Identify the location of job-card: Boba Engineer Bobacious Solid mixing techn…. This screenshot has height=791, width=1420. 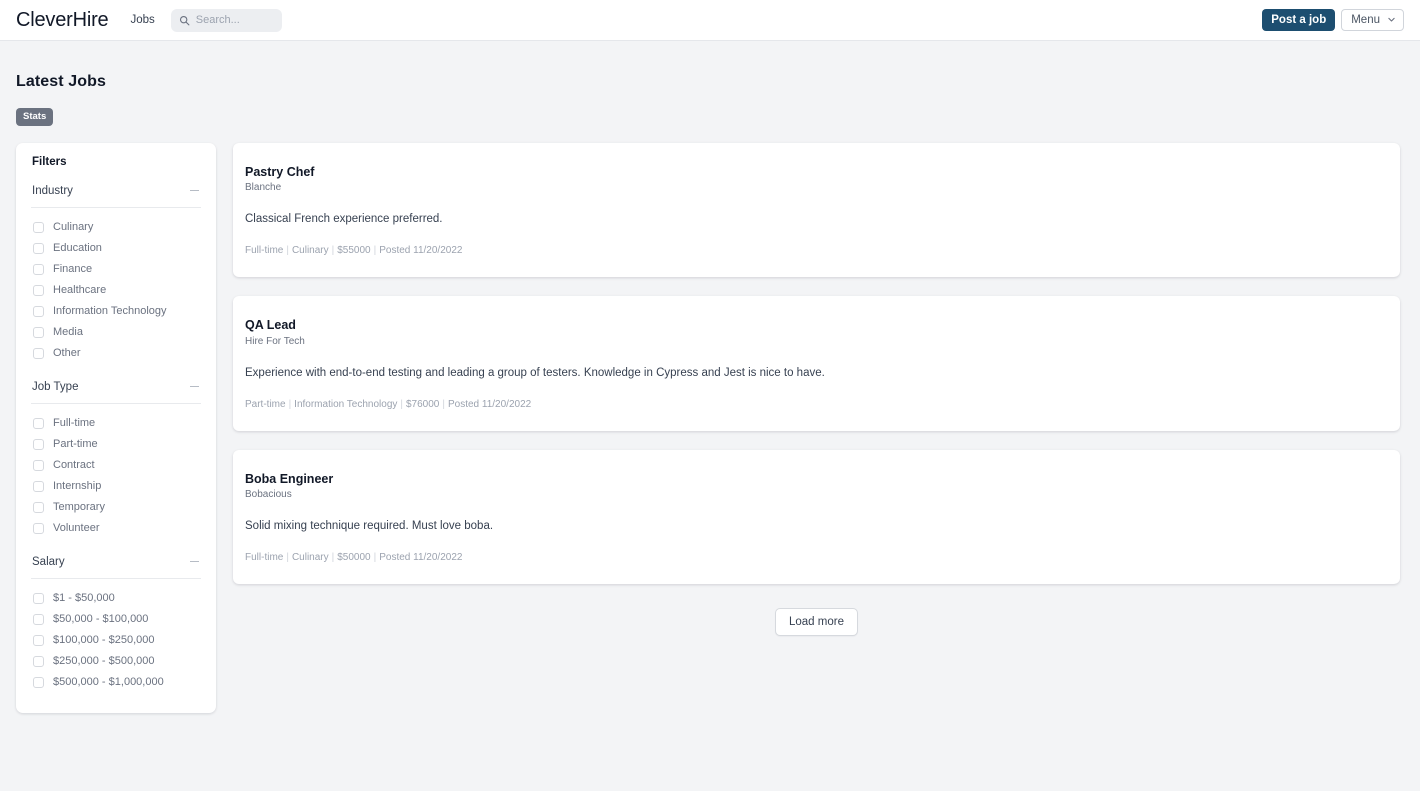
(816, 517).